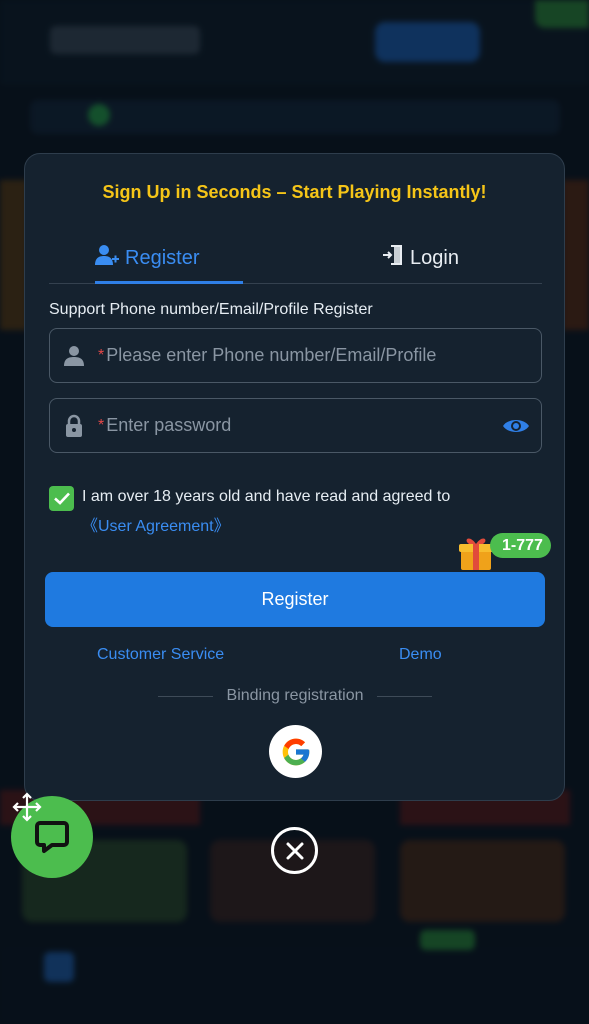 This screenshot has height=1024, width=589. I want to click on close-modal-button, so click(294, 850).